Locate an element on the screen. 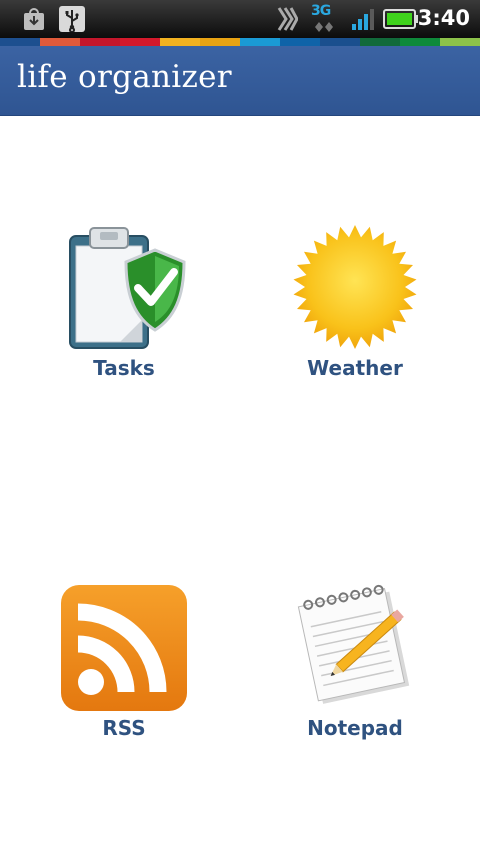  clock: 3:40 is located at coordinates (443, 18).